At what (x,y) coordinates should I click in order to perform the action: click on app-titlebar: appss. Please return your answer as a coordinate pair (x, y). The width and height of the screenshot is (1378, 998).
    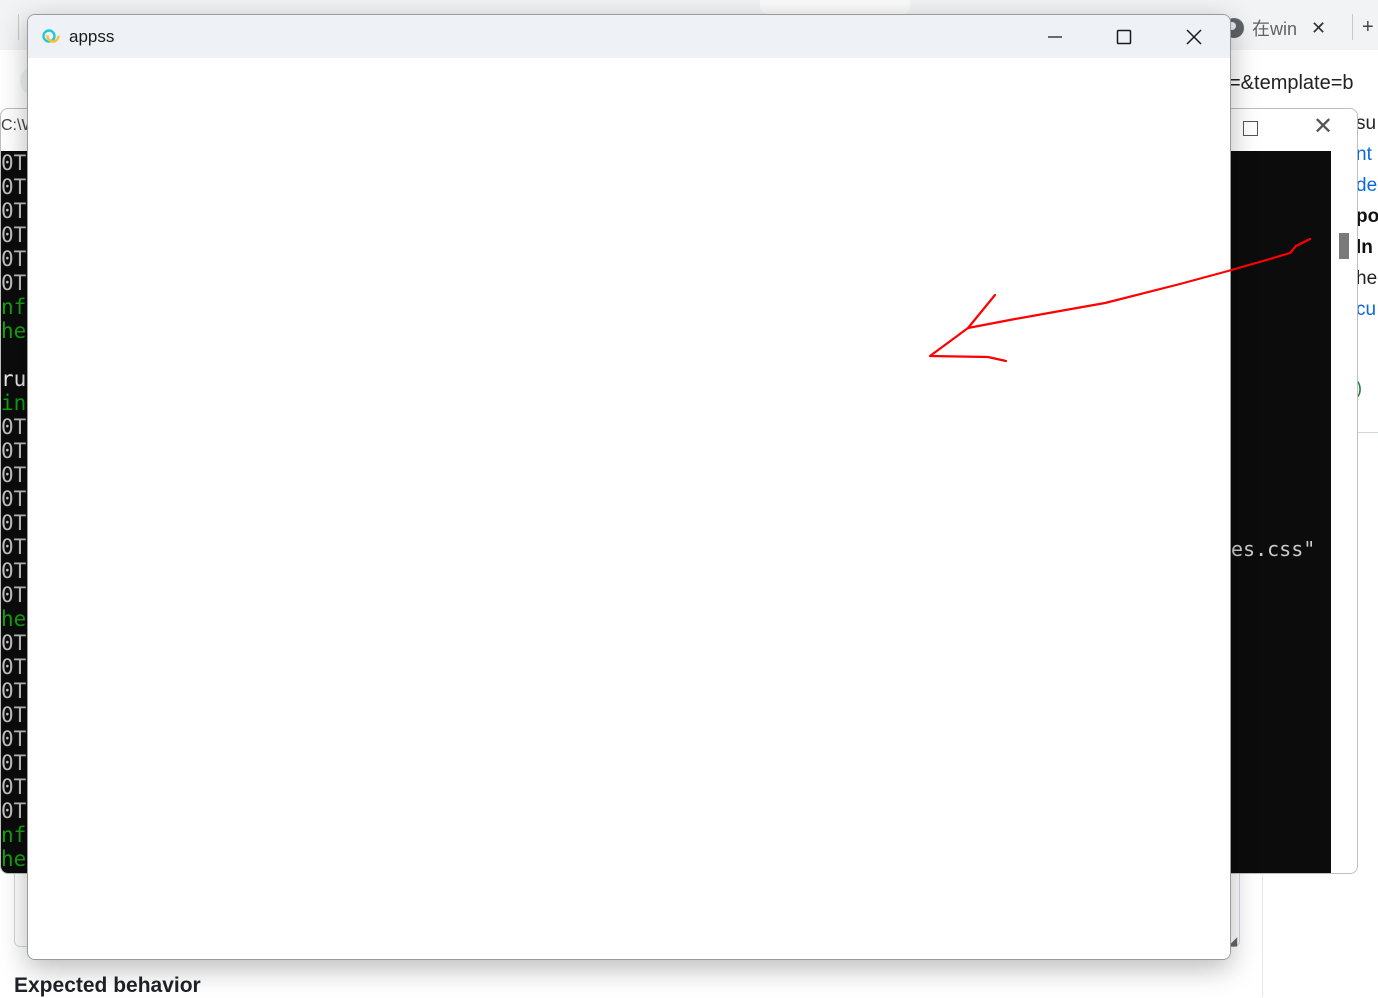
    Looking at the image, I should click on (629, 36).